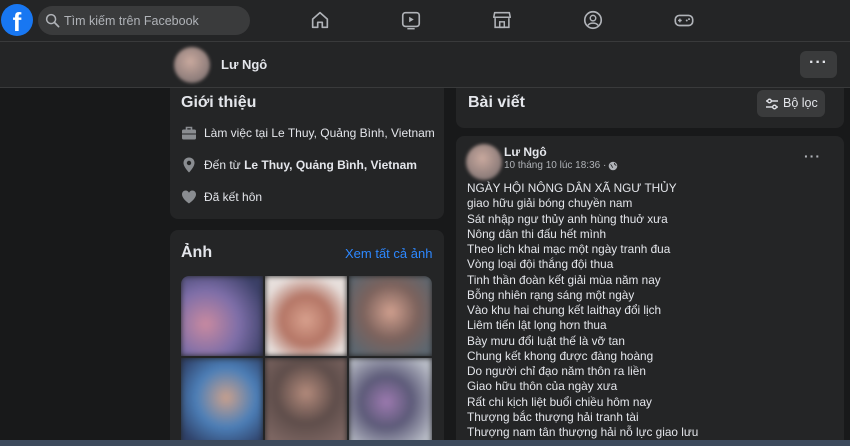 Image resolution: width=850 pixels, height=446 pixels. I want to click on filter-button: Bộ lọc, so click(791, 103).